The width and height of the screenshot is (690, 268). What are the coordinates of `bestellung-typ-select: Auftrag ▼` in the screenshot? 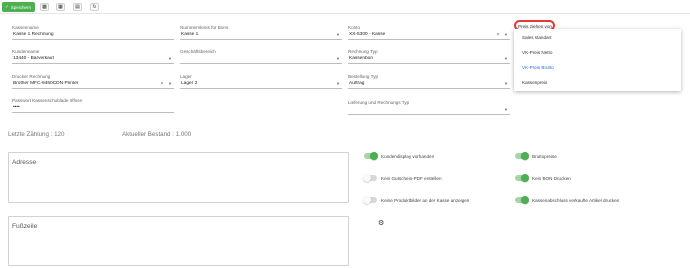 It's located at (429, 84).